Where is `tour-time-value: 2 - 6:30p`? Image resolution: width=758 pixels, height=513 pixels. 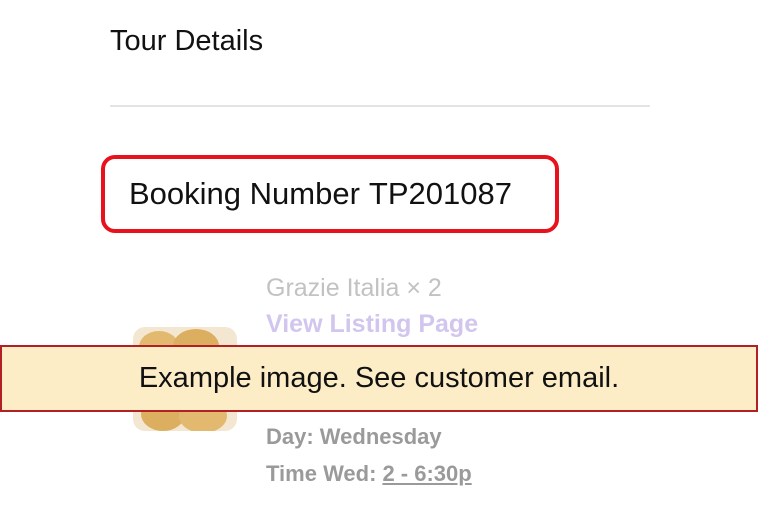
tour-time-value: 2 - 6:30p is located at coordinates (427, 473).